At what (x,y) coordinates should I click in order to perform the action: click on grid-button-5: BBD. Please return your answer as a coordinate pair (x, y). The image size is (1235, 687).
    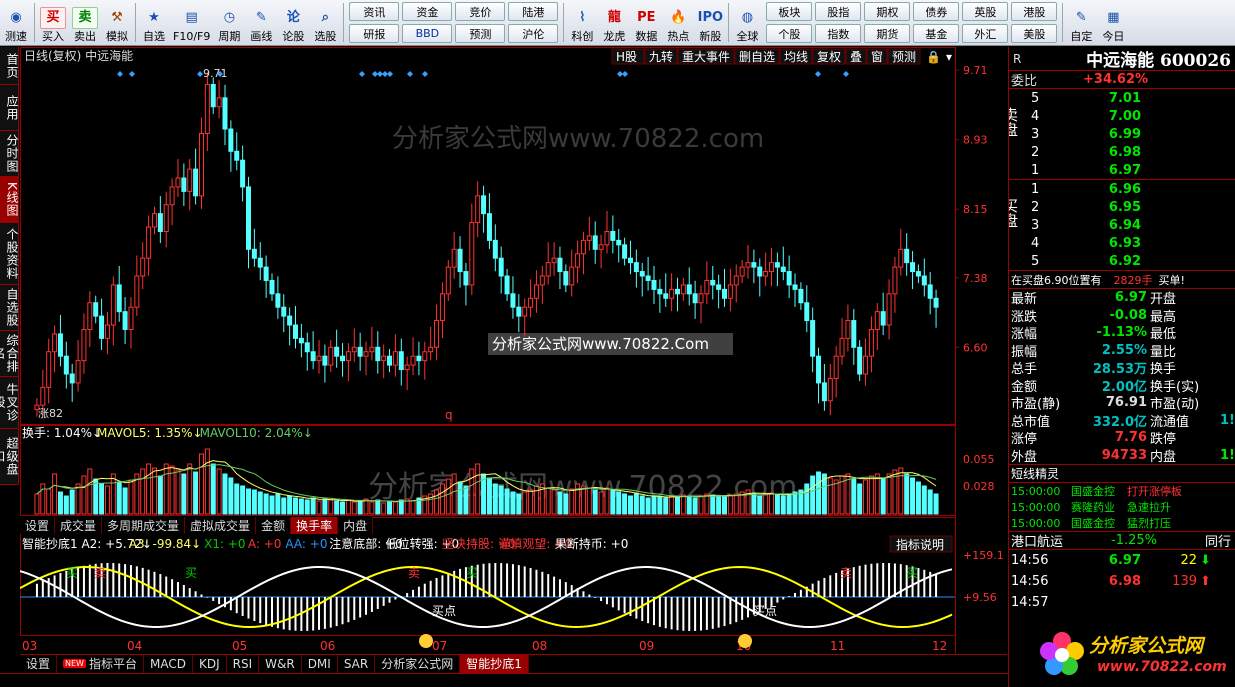
    Looking at the image, I should click on (427, 33).